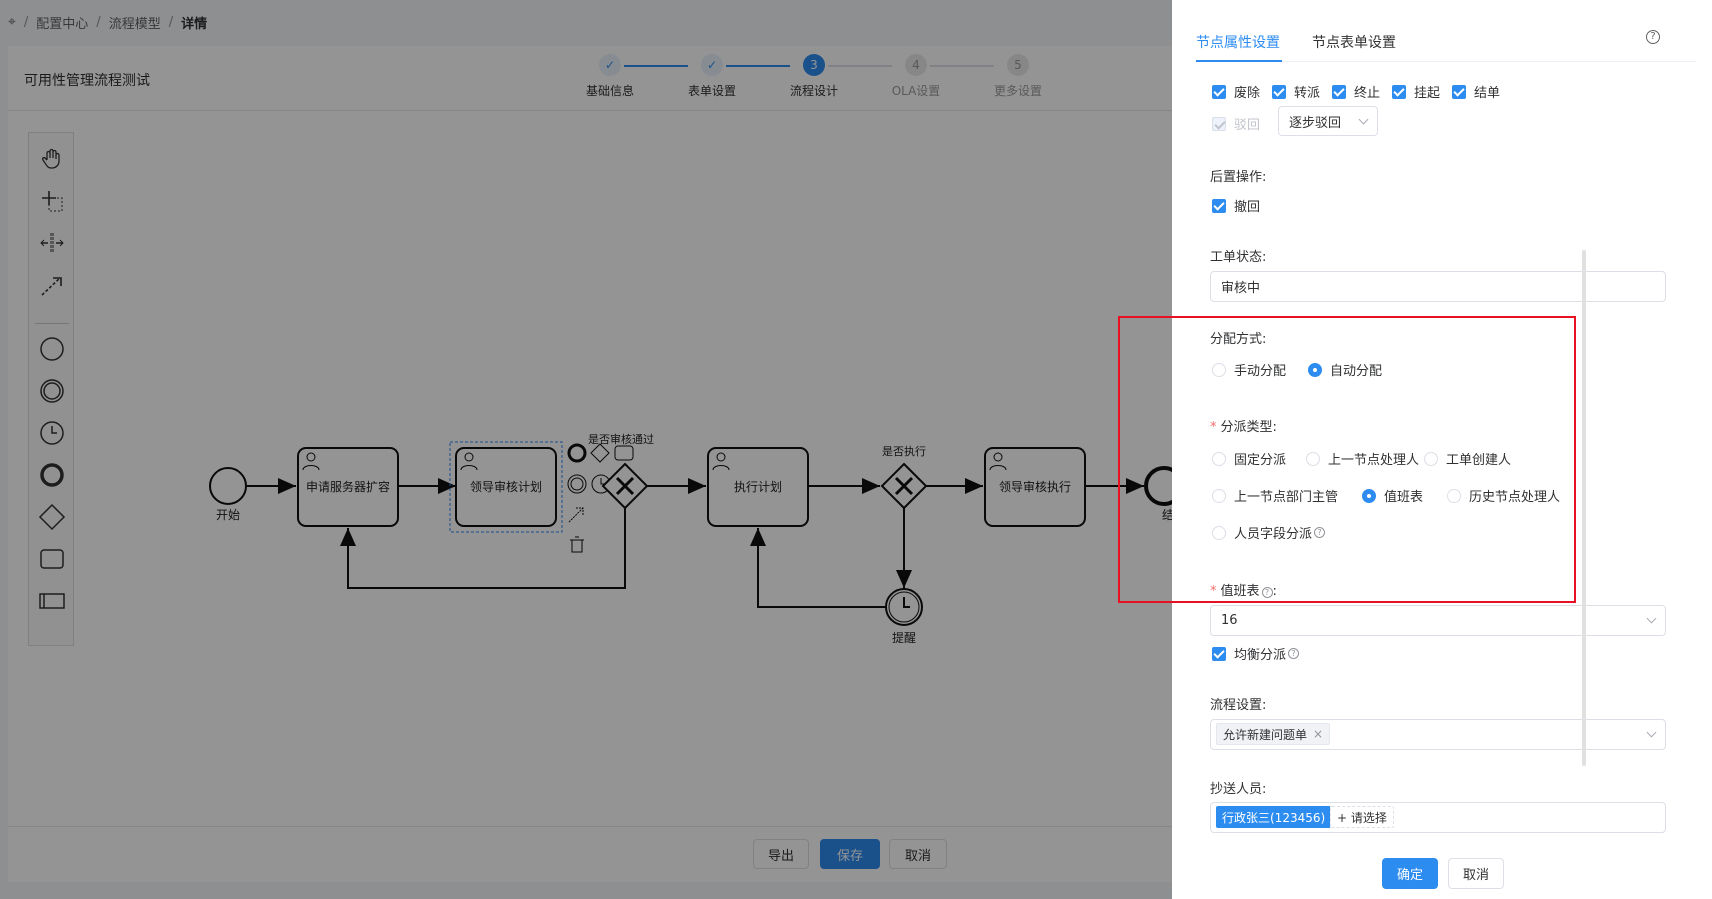 The height and width of the screenshot is (899, 1712). Describe the element at coordinates (904, 637) in the screenshot. I see `timer-label: 提醒` at that location.